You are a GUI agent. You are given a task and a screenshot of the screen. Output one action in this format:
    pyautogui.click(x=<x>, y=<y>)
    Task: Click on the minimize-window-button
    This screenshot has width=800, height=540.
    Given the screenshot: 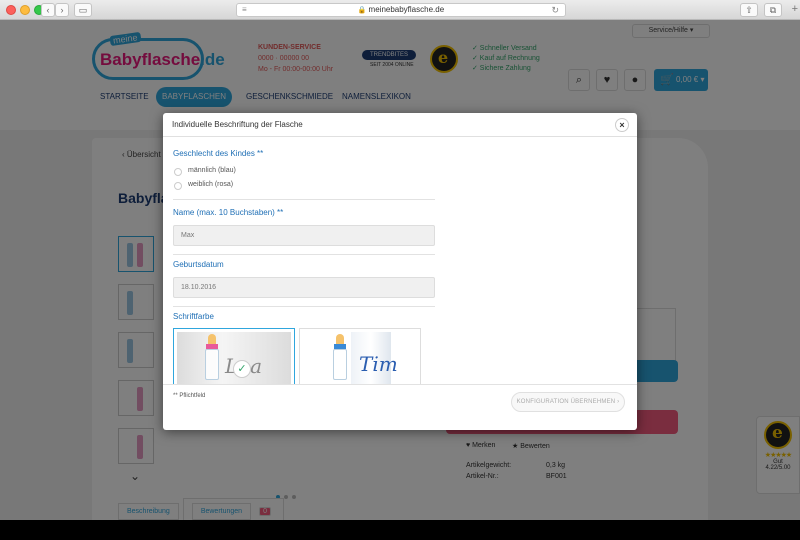 What is the action you would take?
    pyautogui.click(x=25, y=10)
    